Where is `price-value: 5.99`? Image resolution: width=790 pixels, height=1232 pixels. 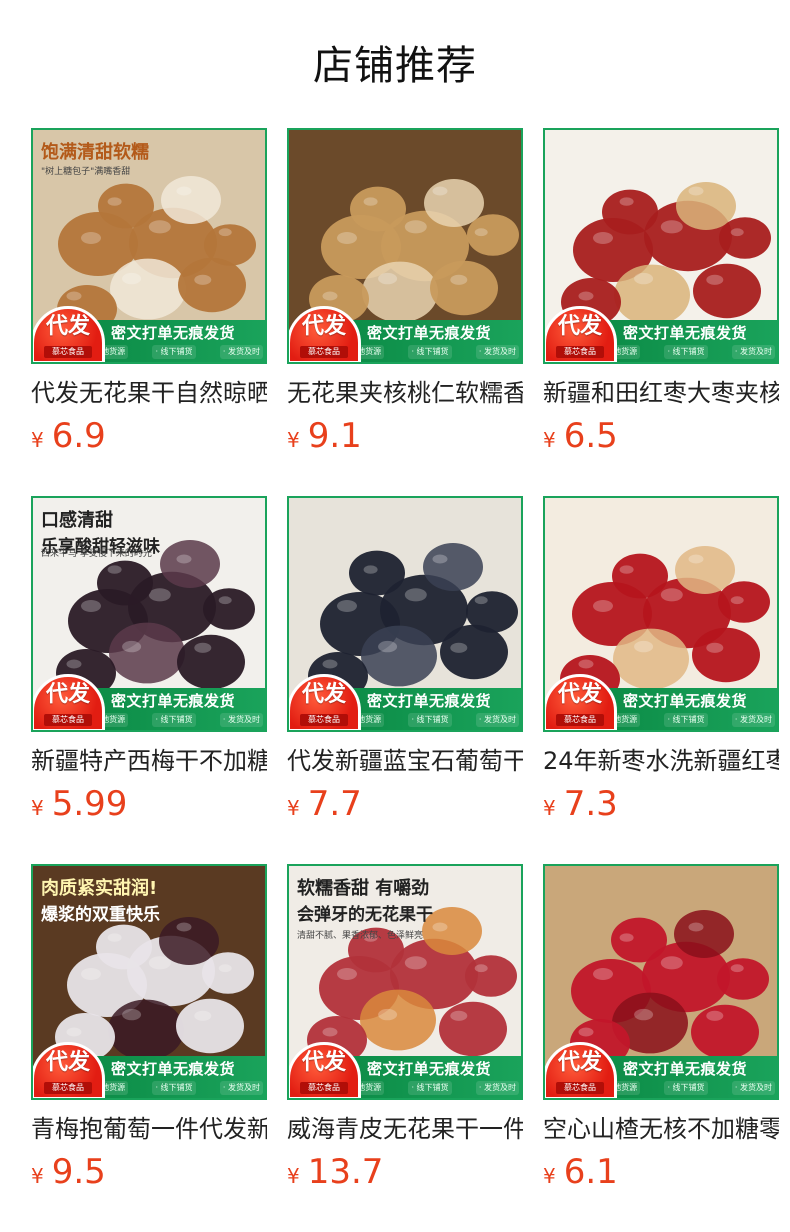 price-value: 5.99 is located at coordinates (89, 804).